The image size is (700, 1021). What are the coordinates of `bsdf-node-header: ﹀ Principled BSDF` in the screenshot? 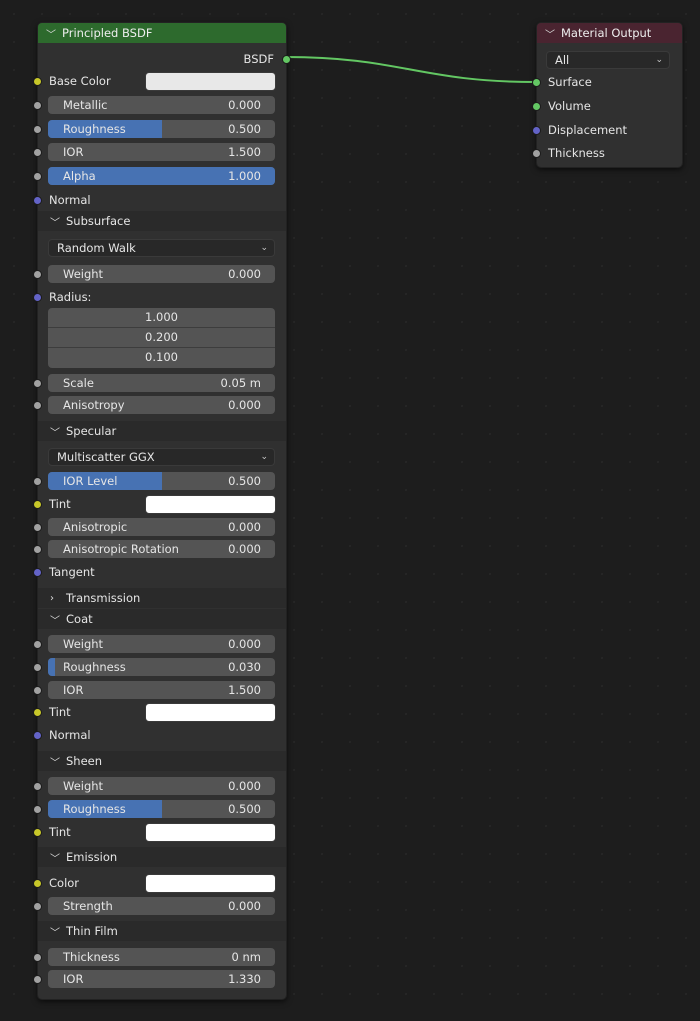 It's located at (162, 33).